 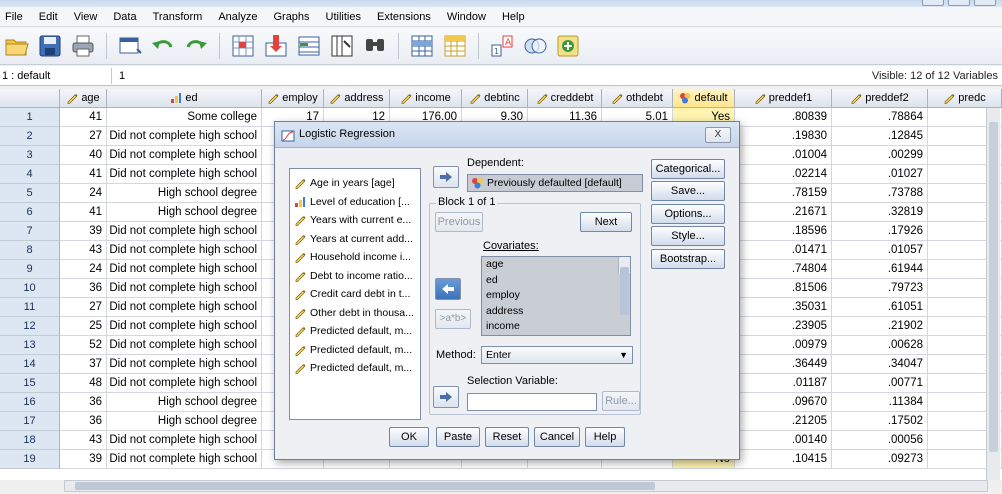 What do you see at coordinates (30, 440) in the screenshot?
I see `row-header: 18` at bounding box center [30, 440].